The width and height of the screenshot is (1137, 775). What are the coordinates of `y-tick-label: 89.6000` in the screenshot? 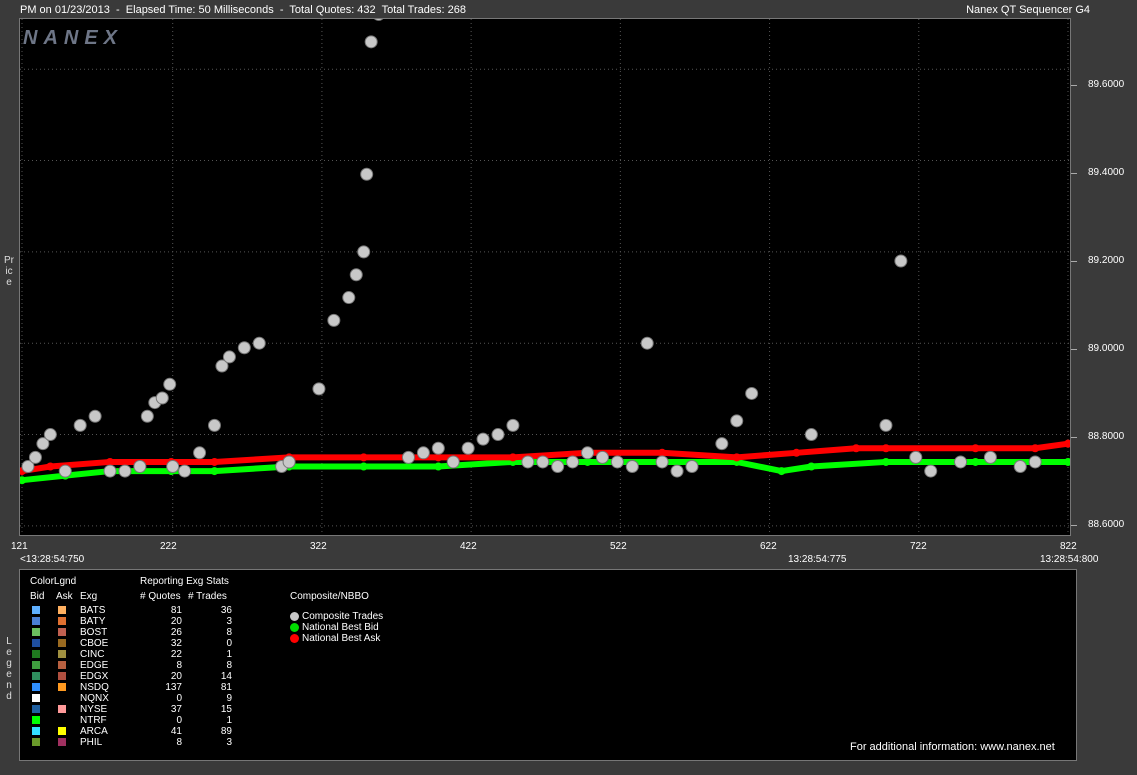 It's located at (1106, 84).